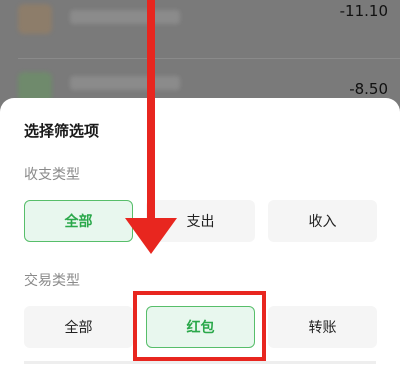  What do you see at coordinates (363, 11) in the screenshot?
I see `transaction-amount: -11.10` at bounding box center [363, 11].